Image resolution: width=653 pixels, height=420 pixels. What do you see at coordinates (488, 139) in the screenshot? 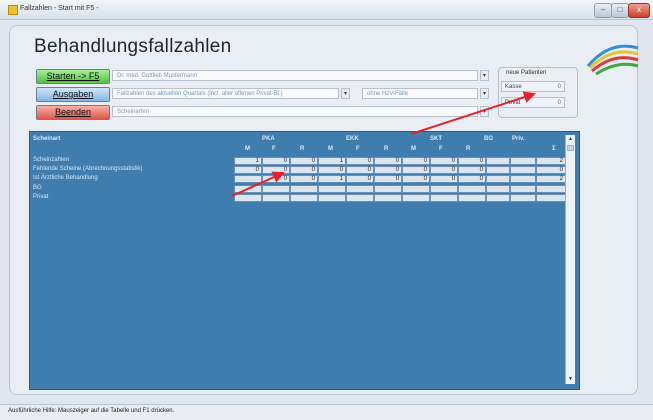
I see `group-header-bg: BG` at bounding box center [488, 139].